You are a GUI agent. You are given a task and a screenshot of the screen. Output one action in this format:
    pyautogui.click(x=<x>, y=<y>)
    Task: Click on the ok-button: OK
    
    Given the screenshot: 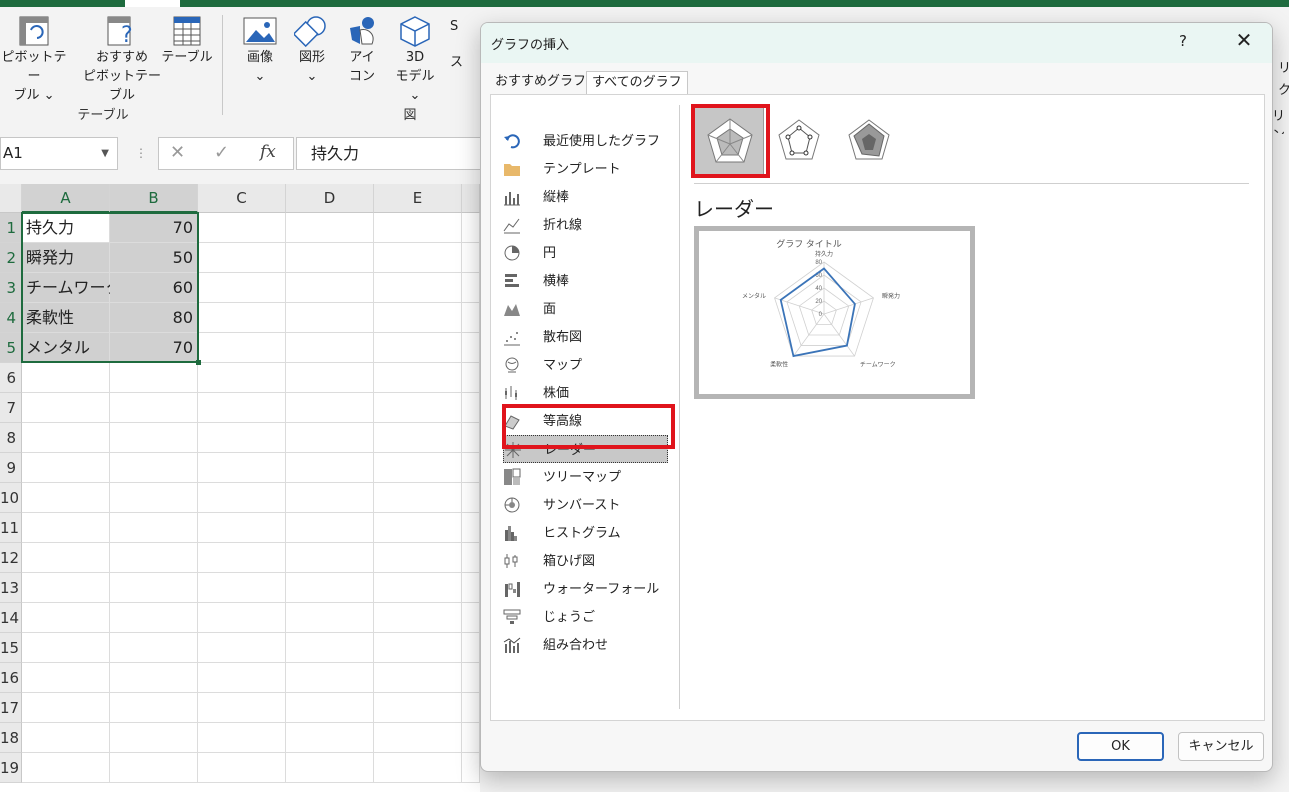 What is the action you would take?
    pyautogui.click(x=1120, y=746)
    